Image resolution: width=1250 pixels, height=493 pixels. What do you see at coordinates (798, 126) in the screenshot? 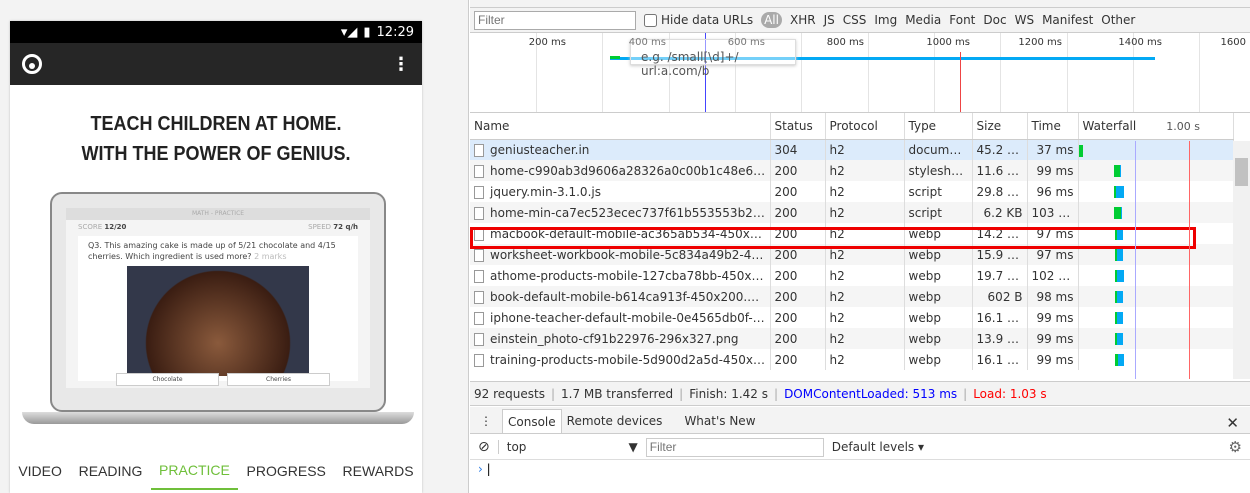
I see `col-status: Status` at bounding box center [798, 126].